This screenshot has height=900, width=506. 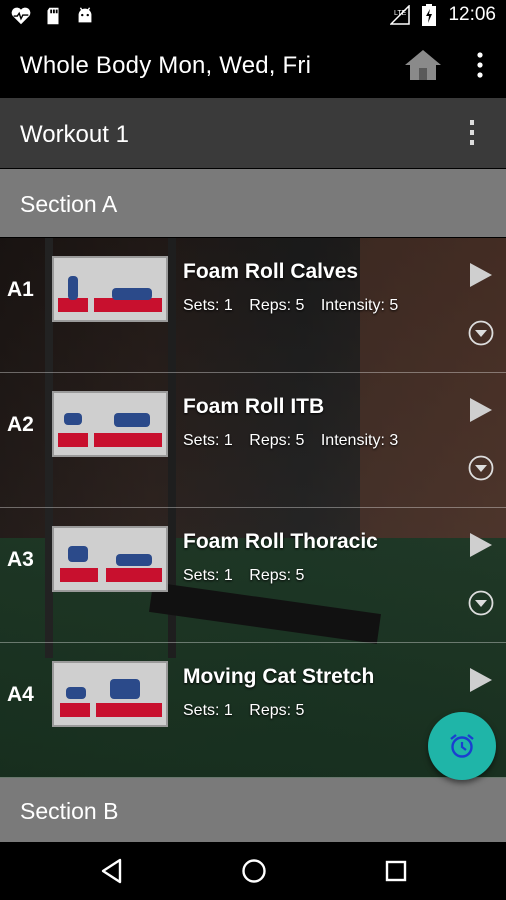 What do you see at coordinates (69, 811) in the screenshot?
I see `section-title: Section B` at bounding box center [69, 811].